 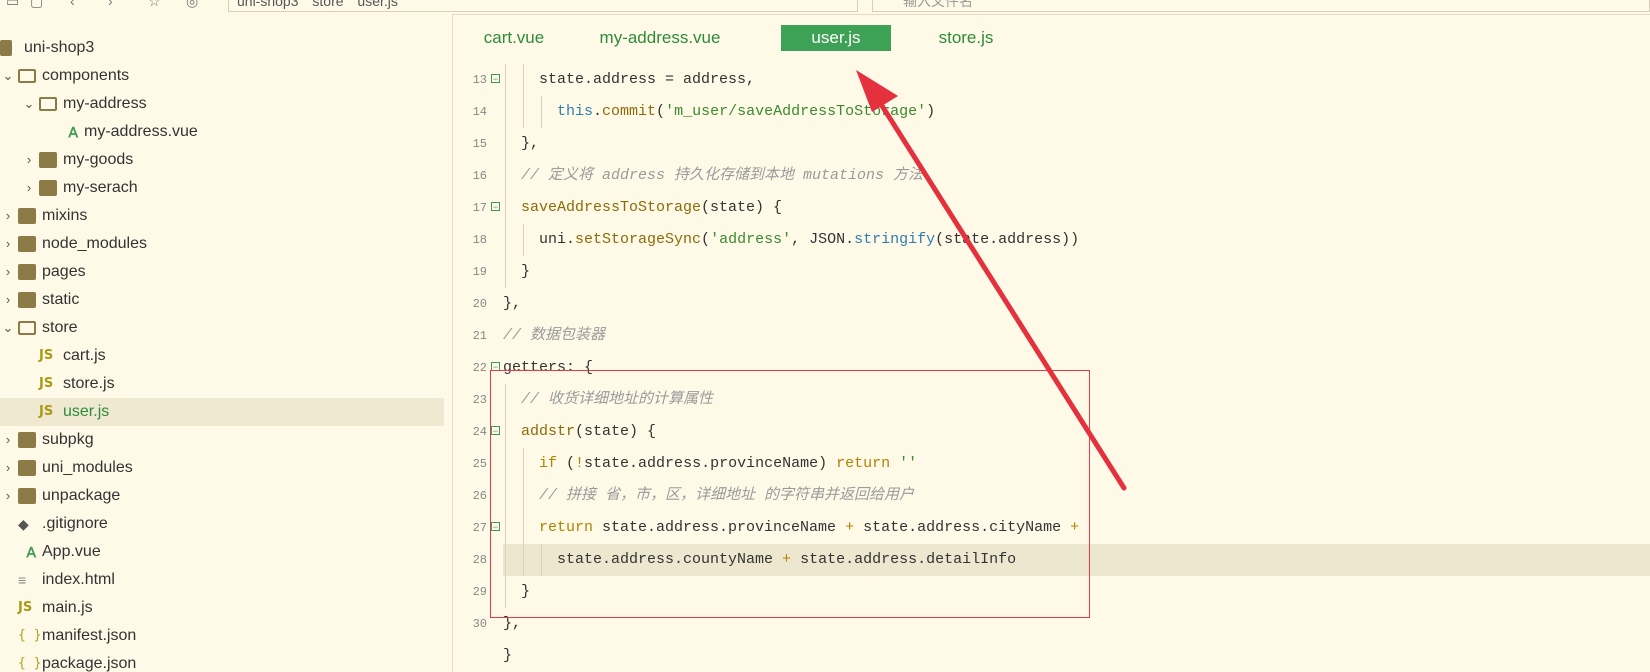 What do you see at coordinates (81, 495) in the screenshot?
I see `sidebar-item-label: unpackage` at bounding box center [81, 495].